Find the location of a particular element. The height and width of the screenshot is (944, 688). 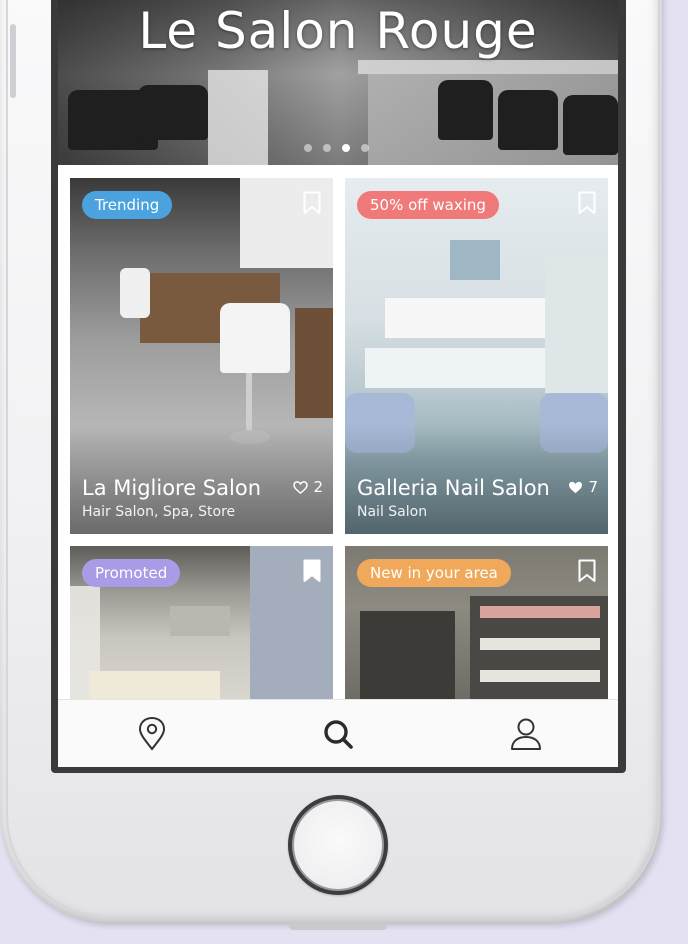

sink is located at coordinates (155, 685).